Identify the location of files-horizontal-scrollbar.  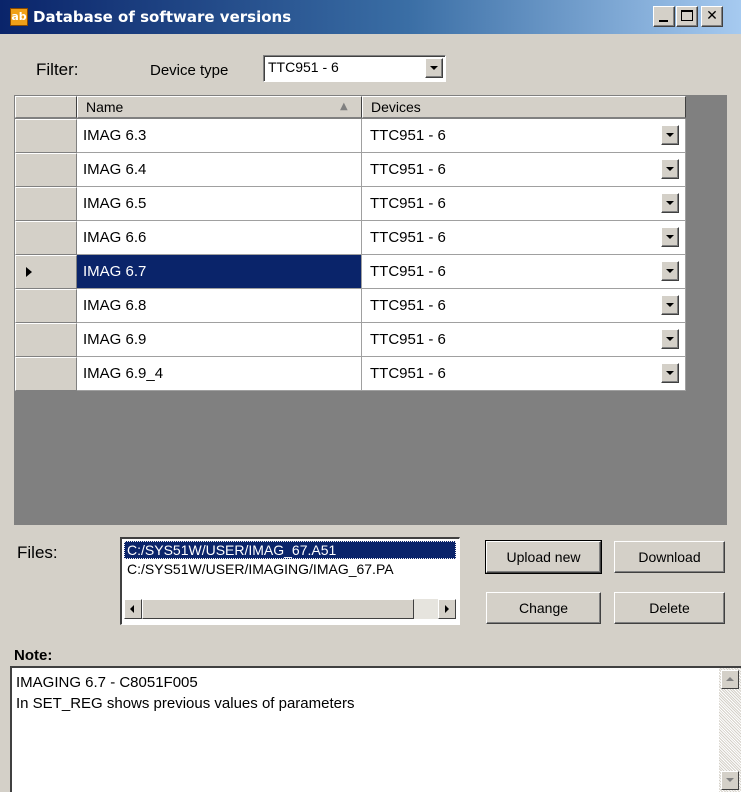
(290, 609).